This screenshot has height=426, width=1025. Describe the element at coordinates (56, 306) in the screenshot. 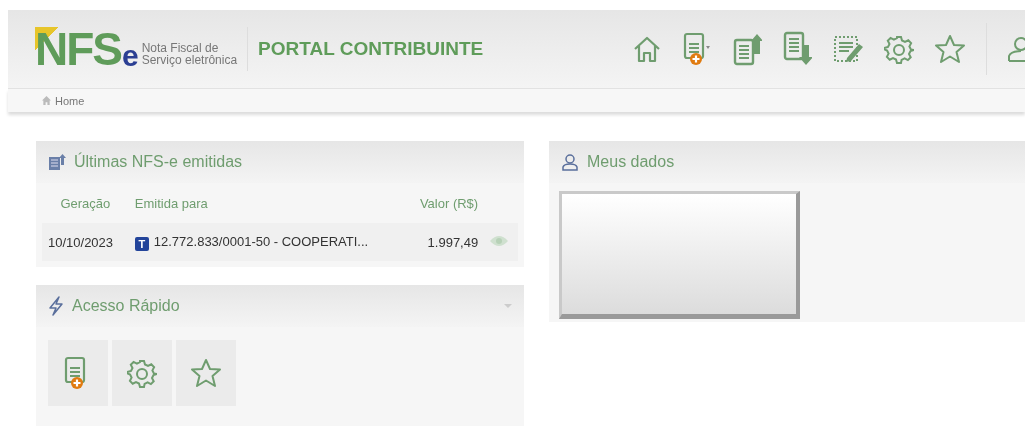

I see `lightning-icon` at that location.